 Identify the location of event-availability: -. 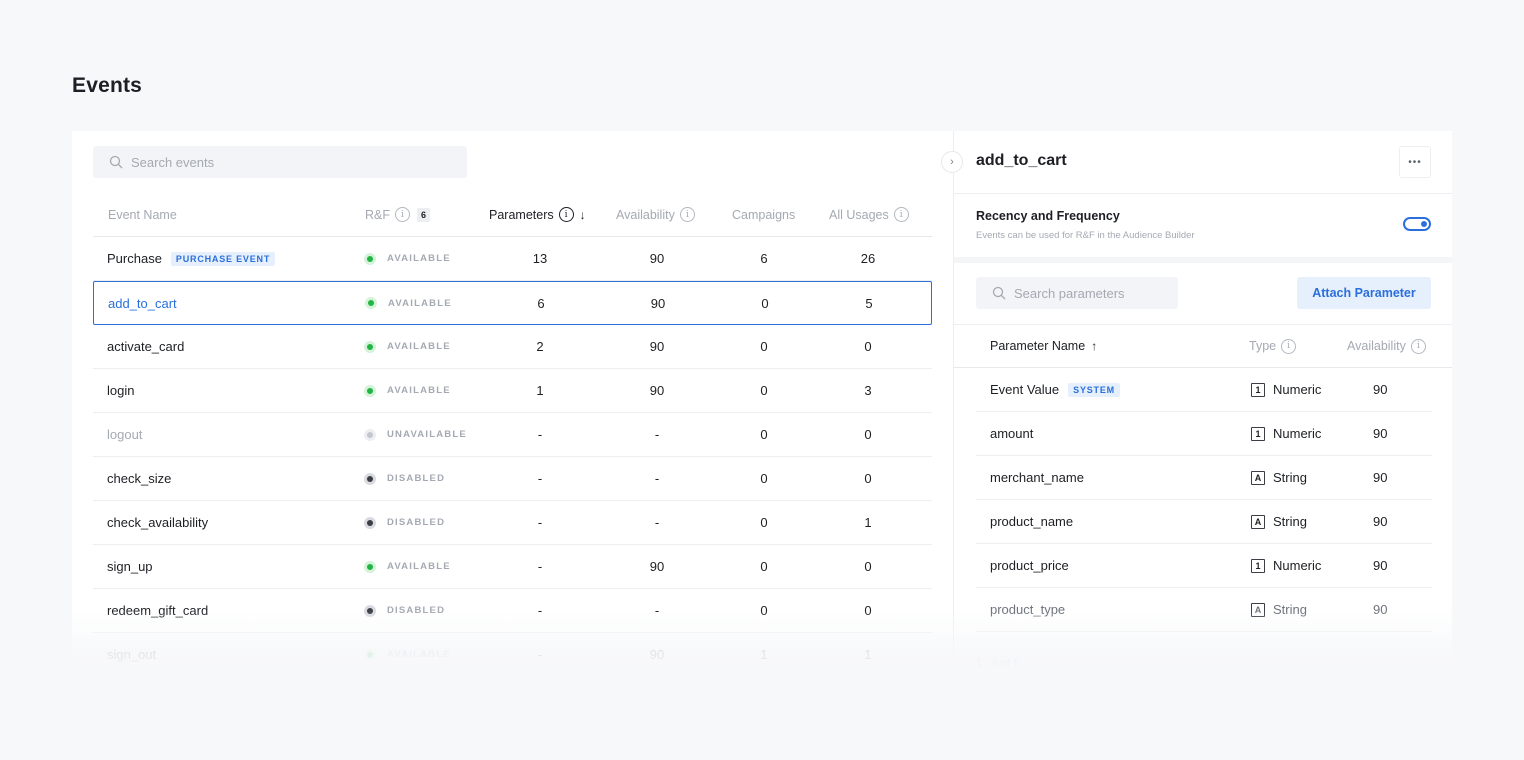
(657, 478).